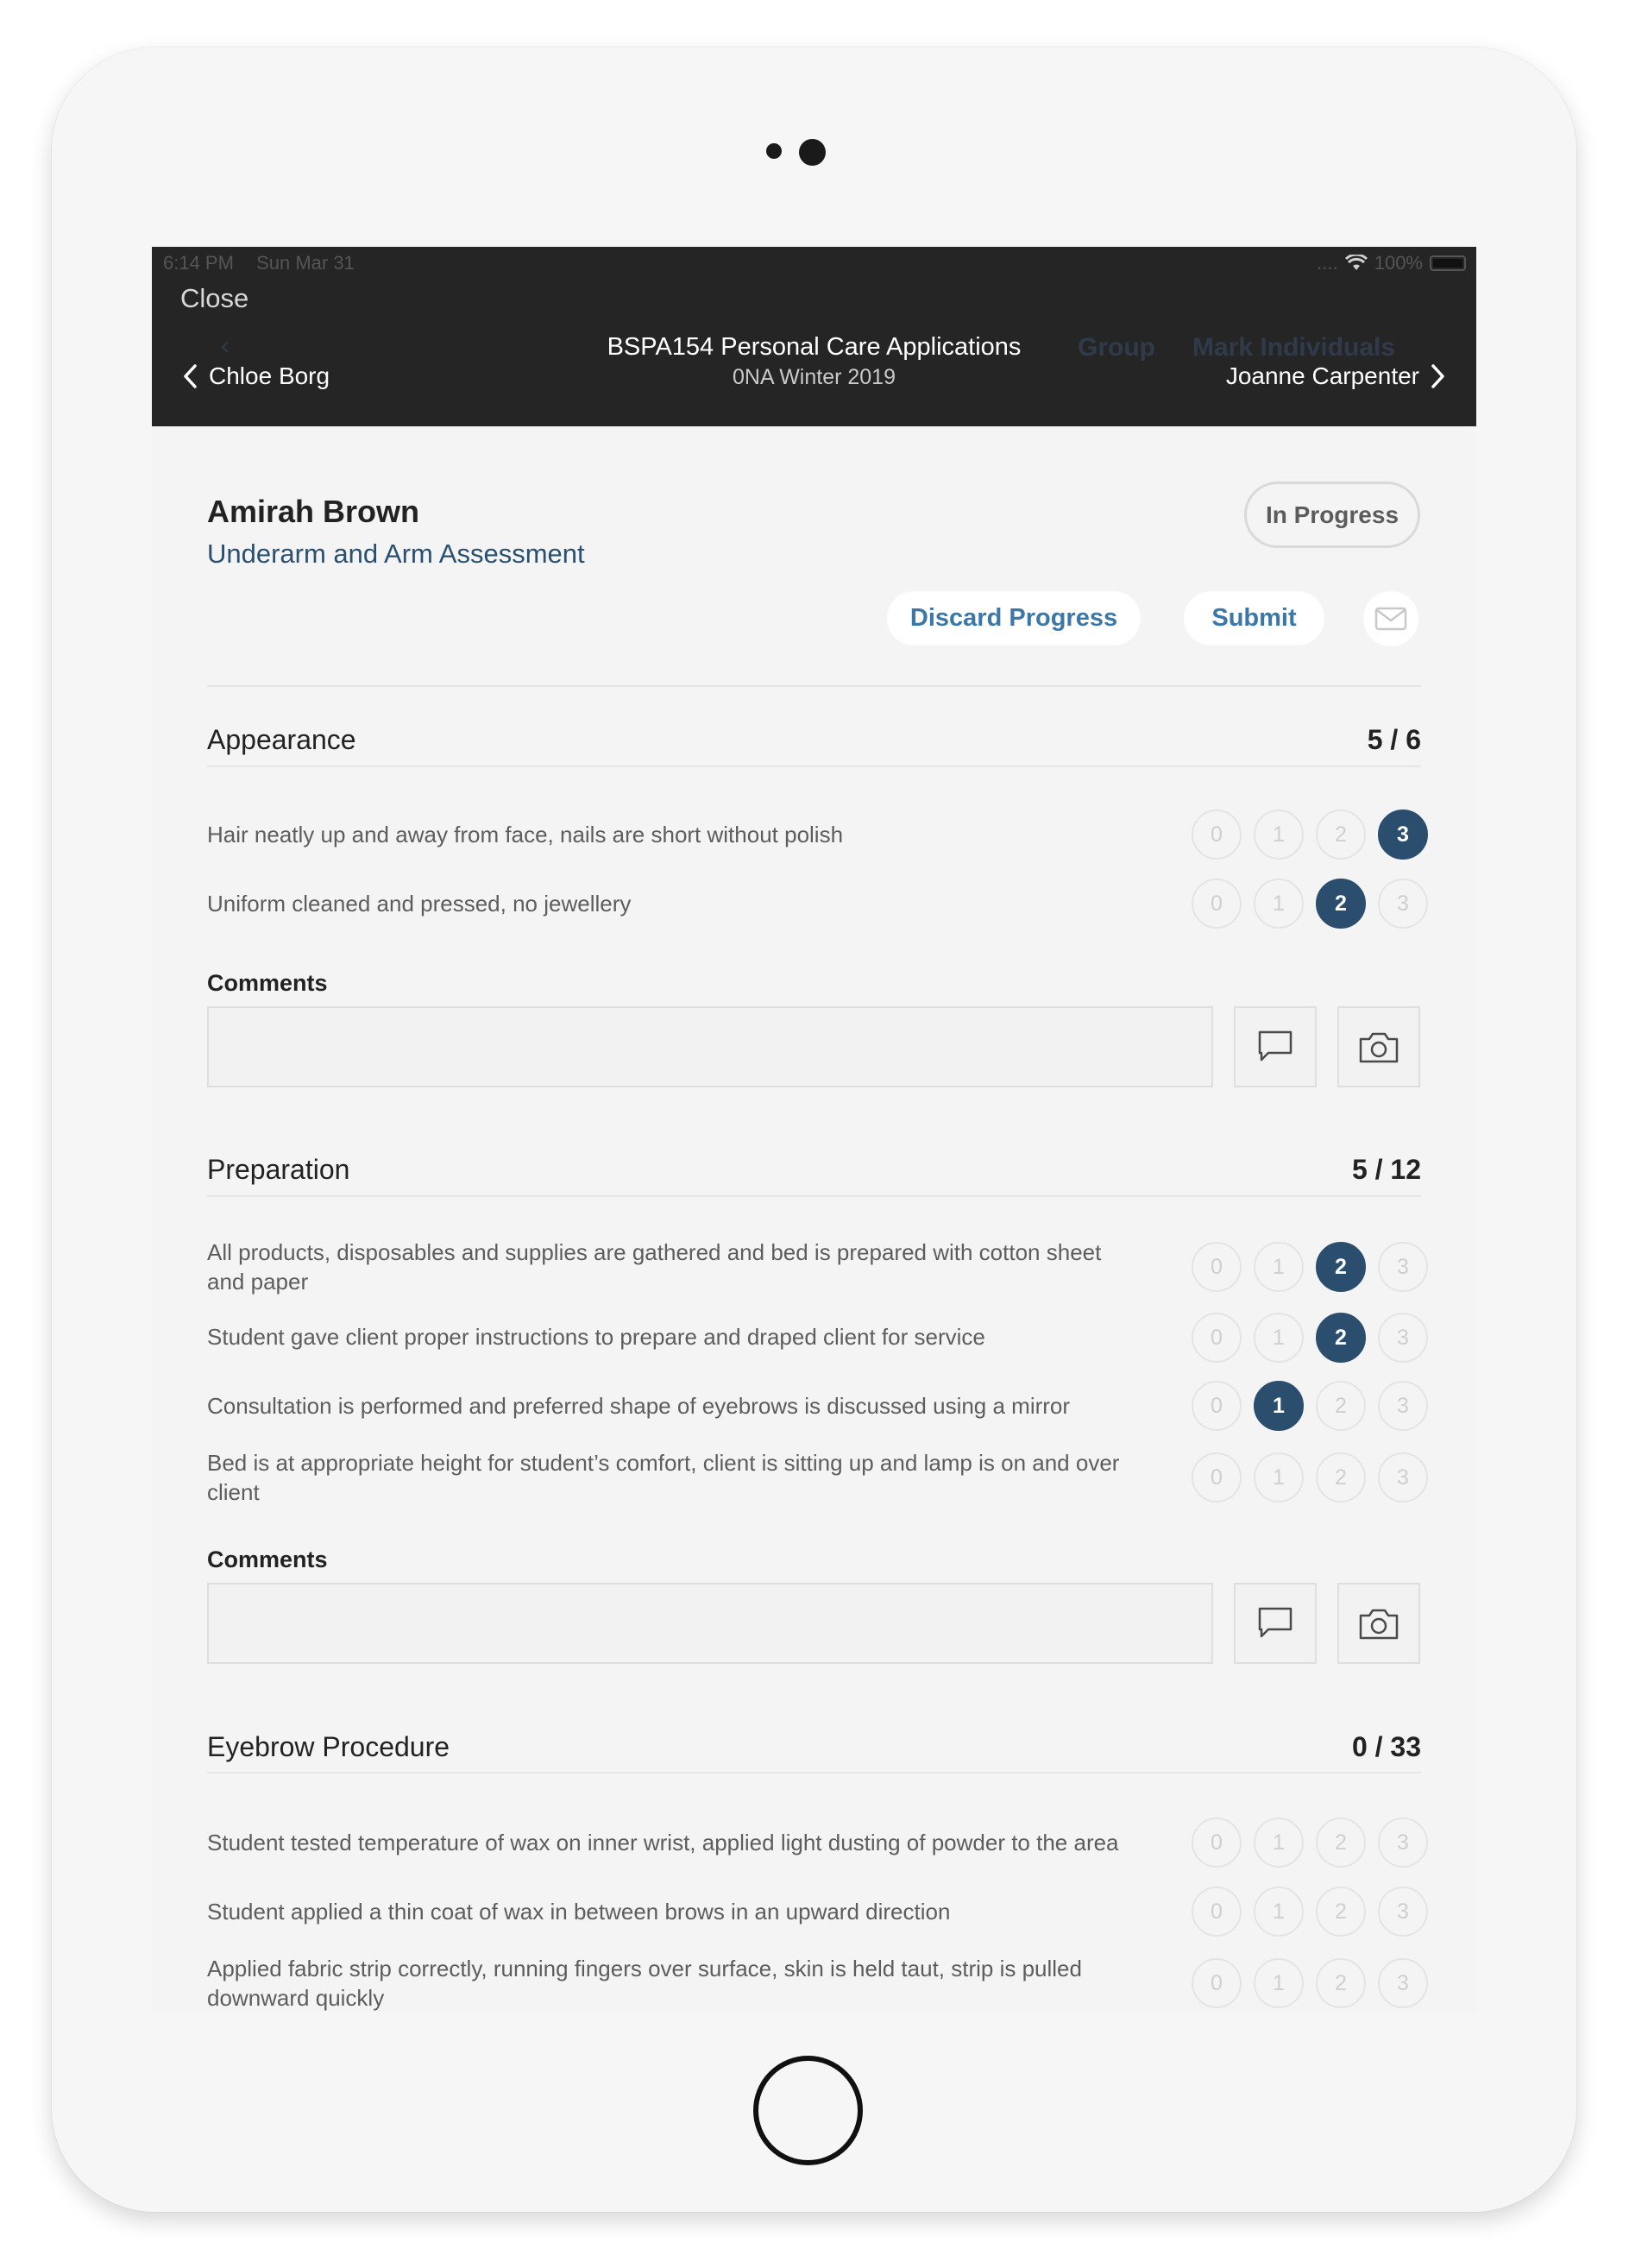  I want to click on section-title-appearance: Appearance, so click(281, 739).